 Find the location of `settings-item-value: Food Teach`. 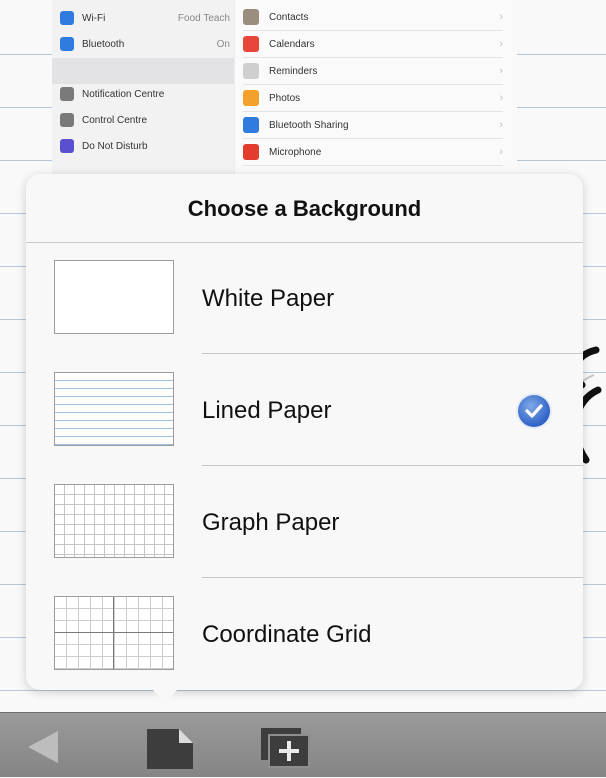

settings-item-value: Food Teach is located at coordinates (203, 18).